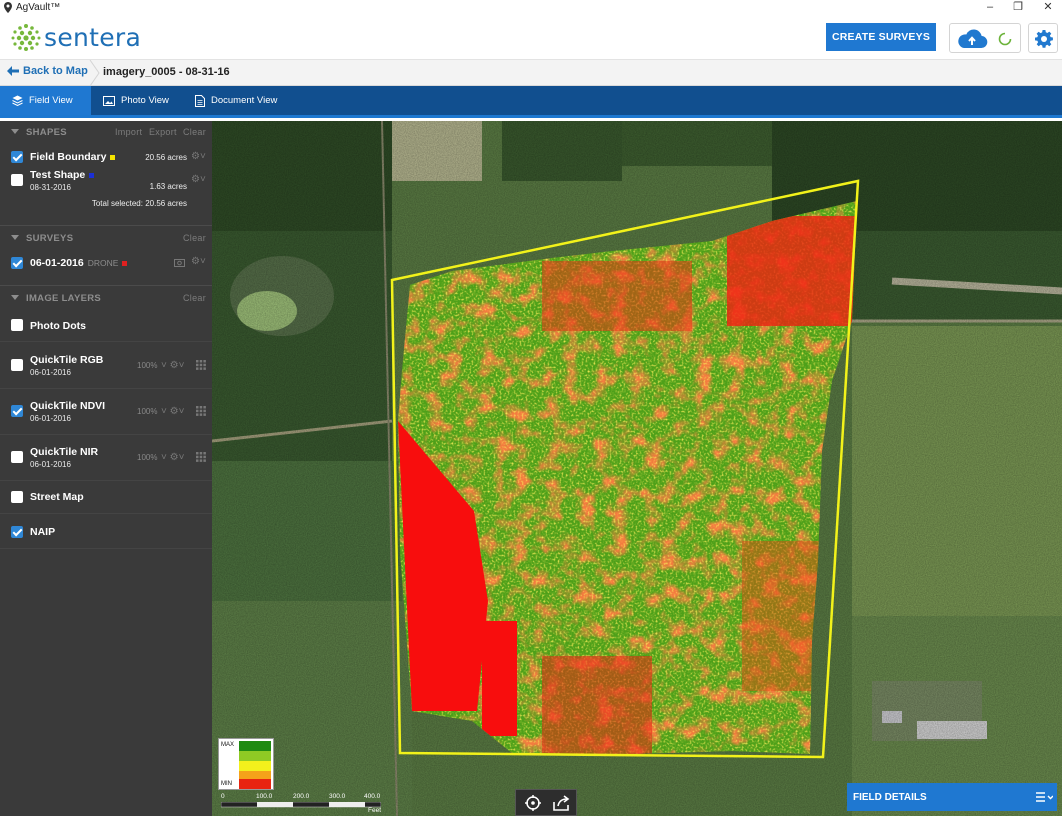 The image size is (1062, 816). What do you see at coordinates (531, 38) in the screenshot?
I see `app-header: sentera CREATE SURVEYS` at bounding box center [531, 38].